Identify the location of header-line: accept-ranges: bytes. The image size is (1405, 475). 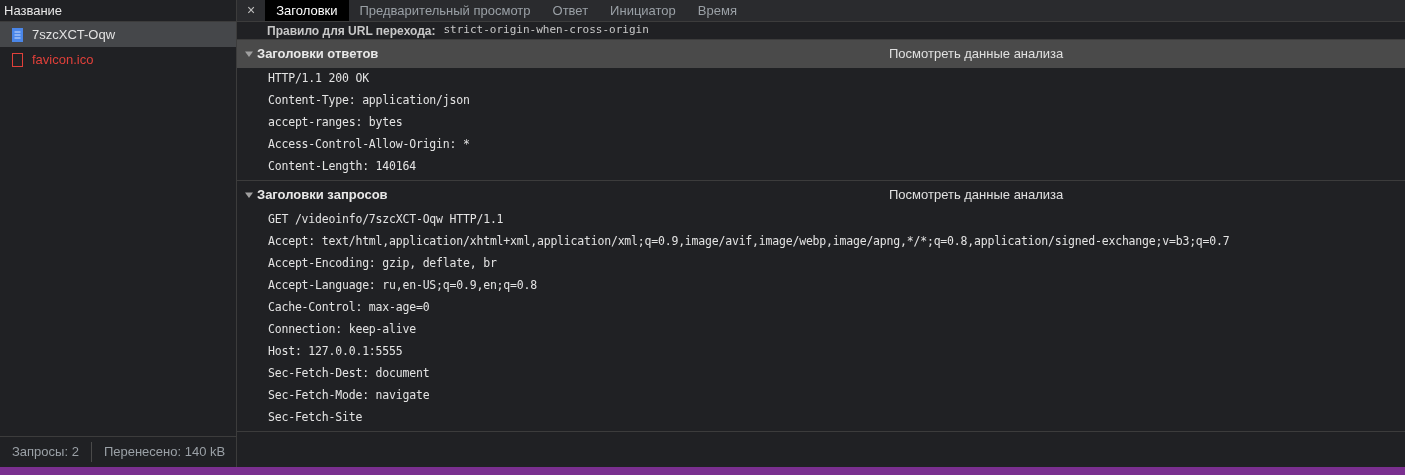
(336, 123).